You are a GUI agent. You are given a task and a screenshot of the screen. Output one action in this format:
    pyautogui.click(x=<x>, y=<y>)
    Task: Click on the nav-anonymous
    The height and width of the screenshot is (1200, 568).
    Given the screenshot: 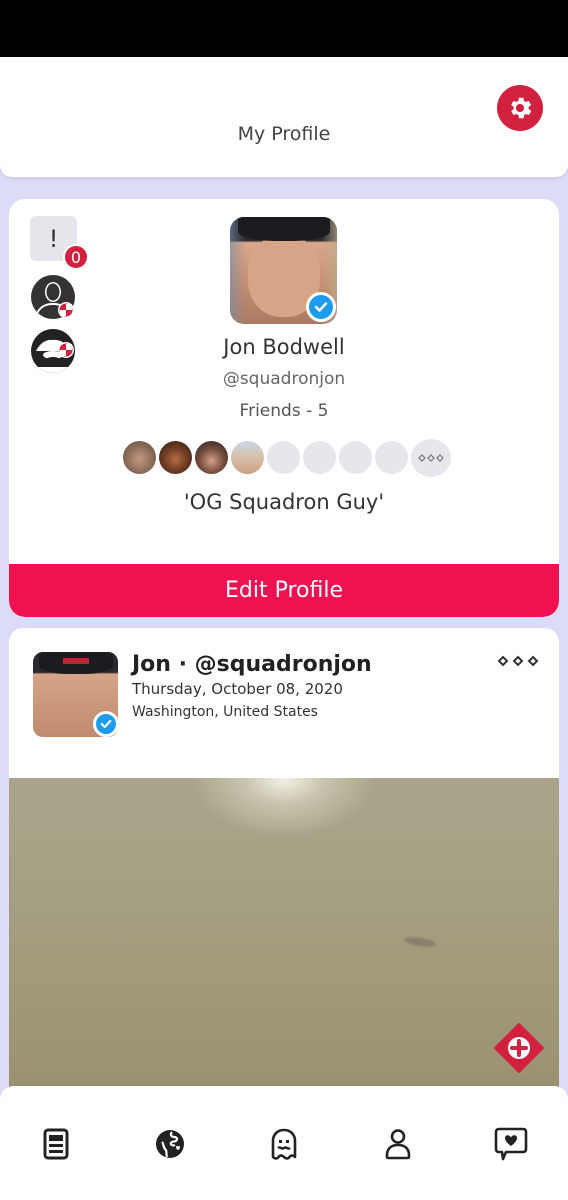 What is the action you would take?
    pyautogui.click(x=284, y=1144)
    